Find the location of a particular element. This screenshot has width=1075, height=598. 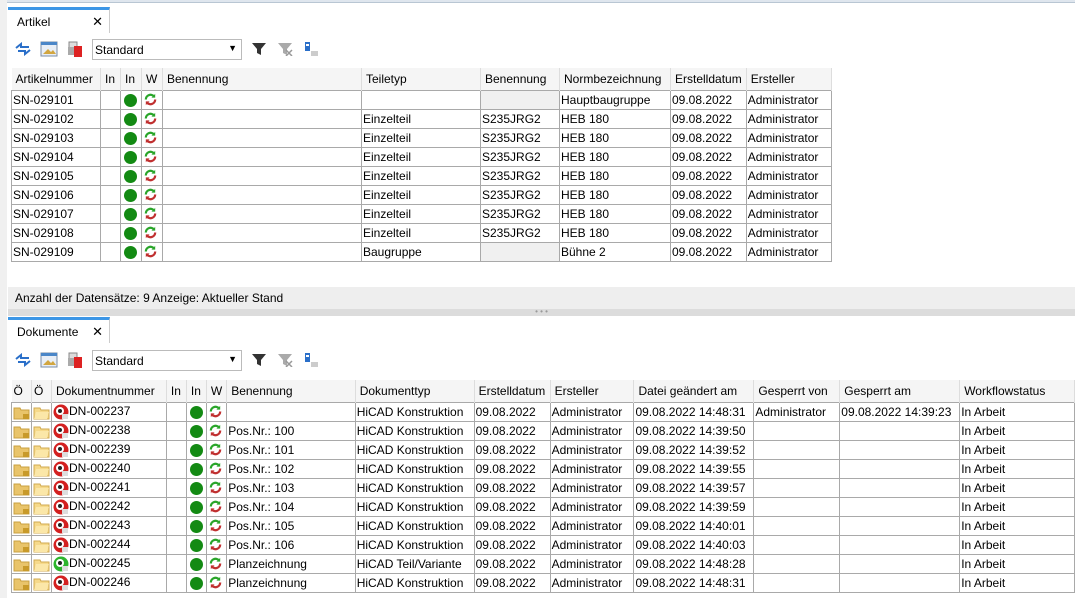

column-header: Artikelnummer is located at coordinates (56, 79).